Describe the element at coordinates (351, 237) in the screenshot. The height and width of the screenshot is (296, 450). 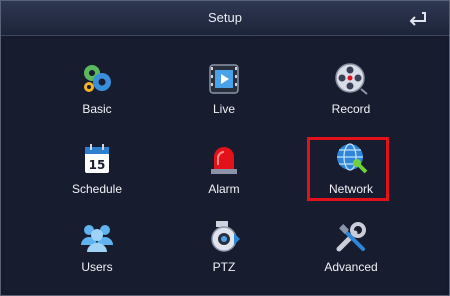
I see `wrench-screwdriver-icon` at that location.